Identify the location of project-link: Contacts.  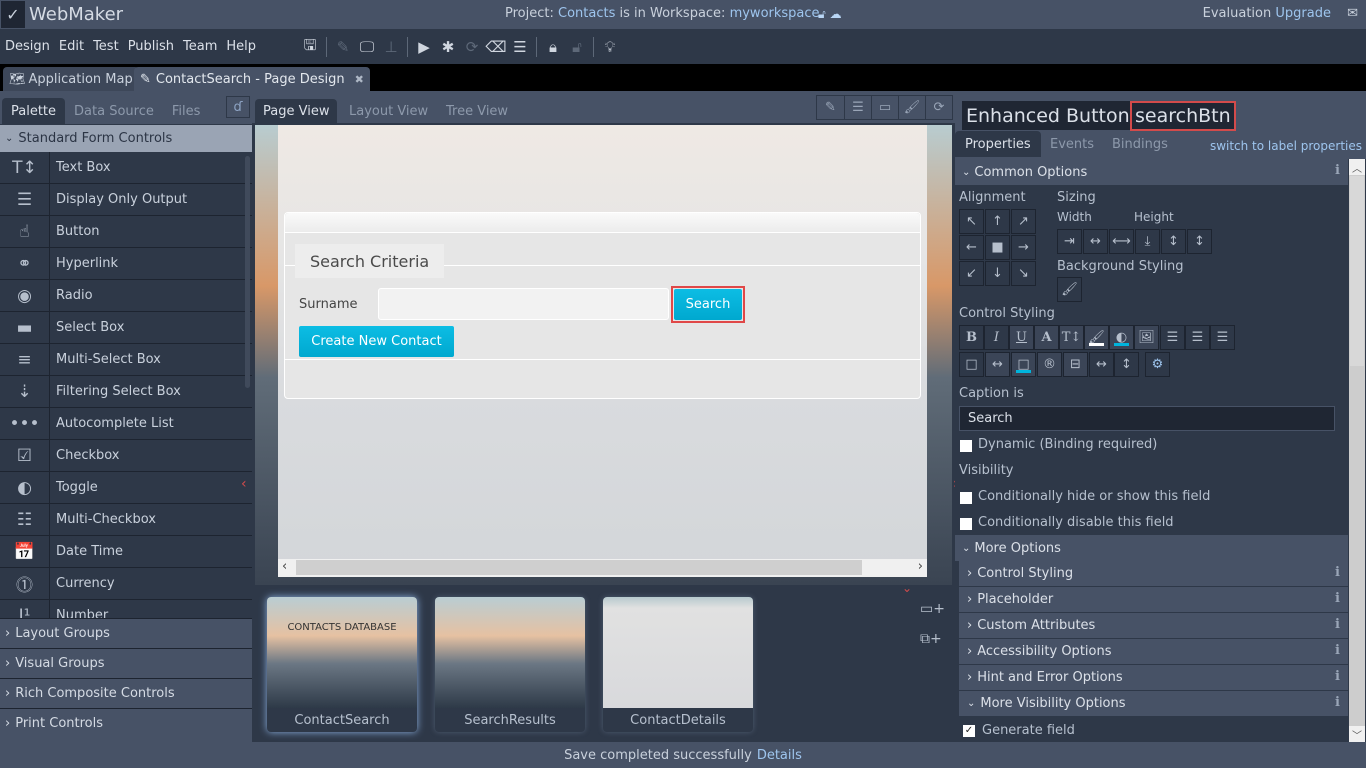
(586, 13).